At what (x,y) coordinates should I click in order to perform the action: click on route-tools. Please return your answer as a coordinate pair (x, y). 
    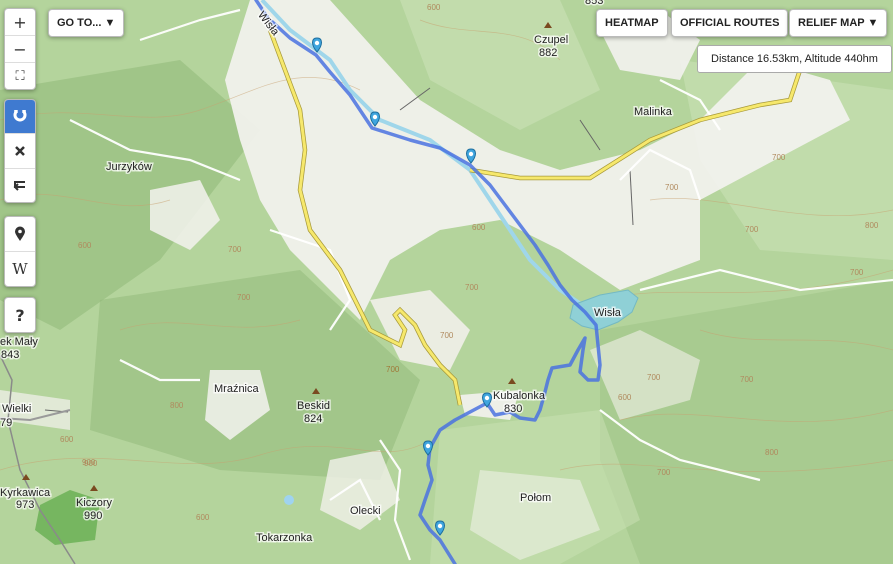
    Looking at the image, I should click on (20, 151).